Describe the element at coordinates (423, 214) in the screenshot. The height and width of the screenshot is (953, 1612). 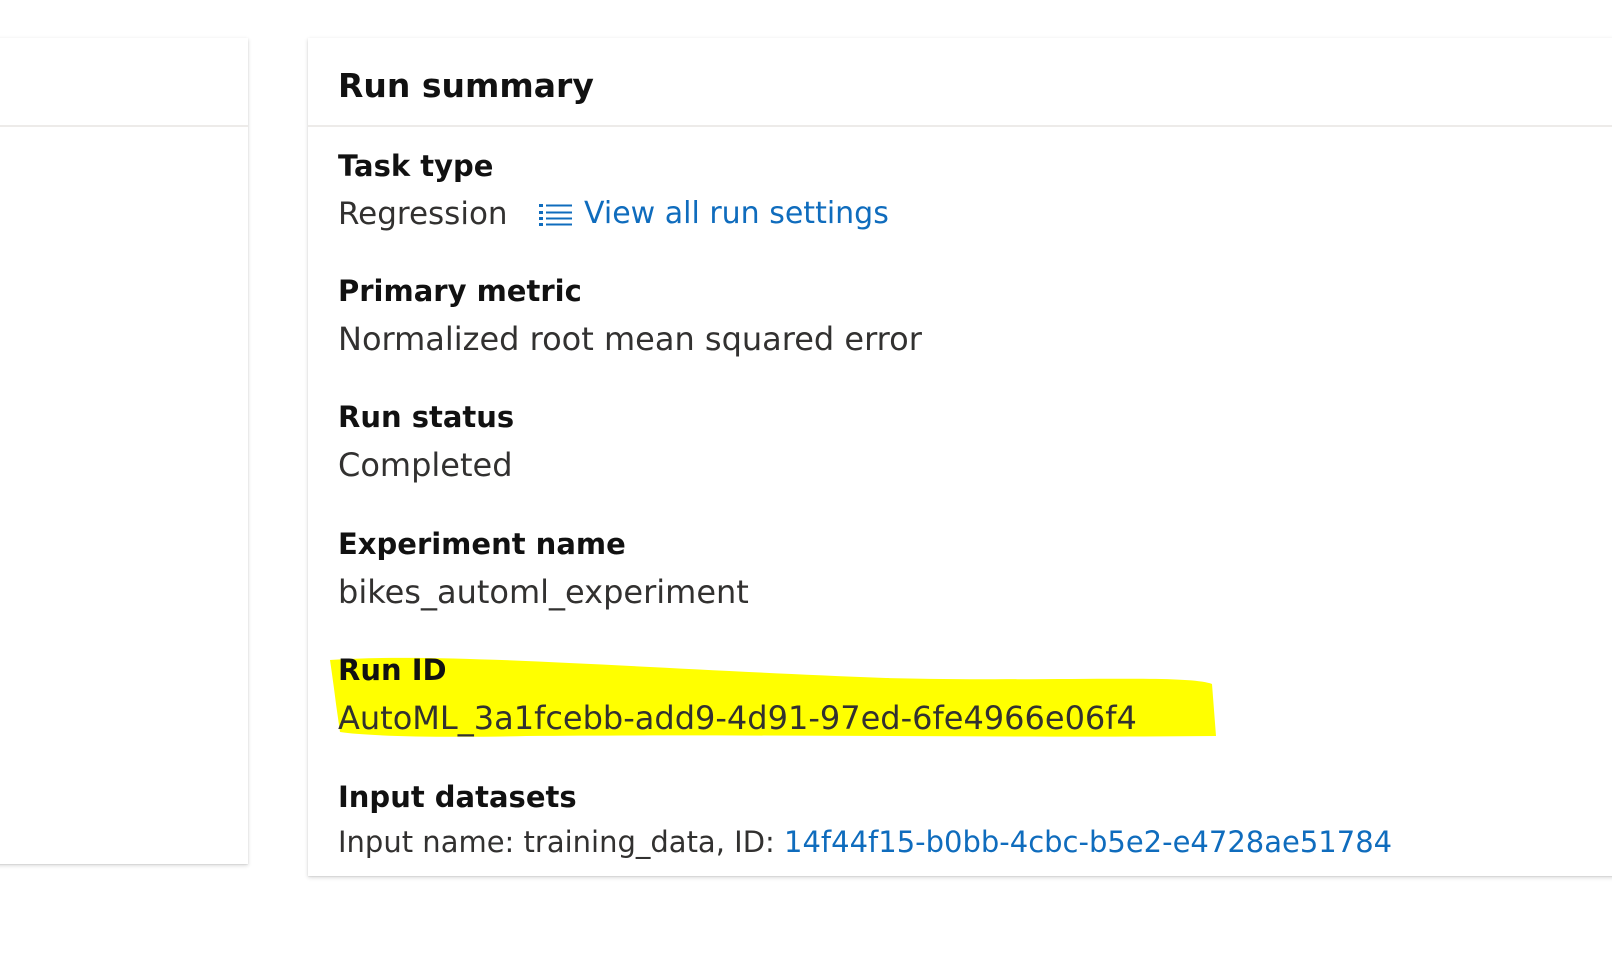
I see `task-type-value: Regression` at that location.